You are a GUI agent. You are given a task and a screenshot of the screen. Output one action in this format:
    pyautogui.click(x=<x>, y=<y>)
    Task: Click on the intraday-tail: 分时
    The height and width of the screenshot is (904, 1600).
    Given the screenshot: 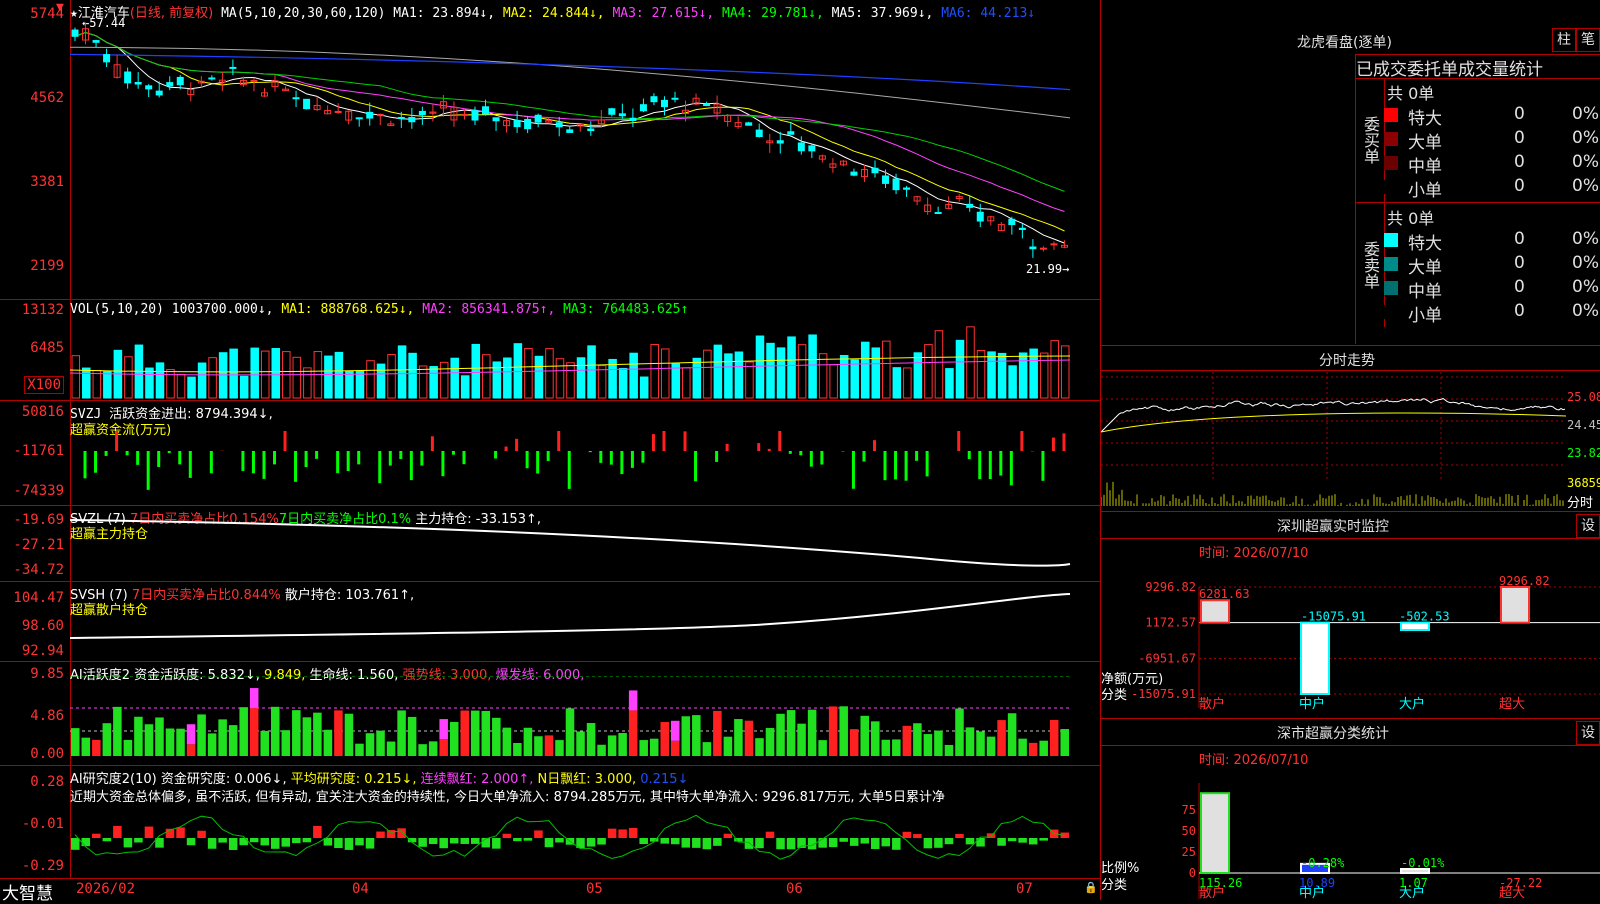 What is the action you would take?
    pyautogui.click(x=1580, y=501)
    